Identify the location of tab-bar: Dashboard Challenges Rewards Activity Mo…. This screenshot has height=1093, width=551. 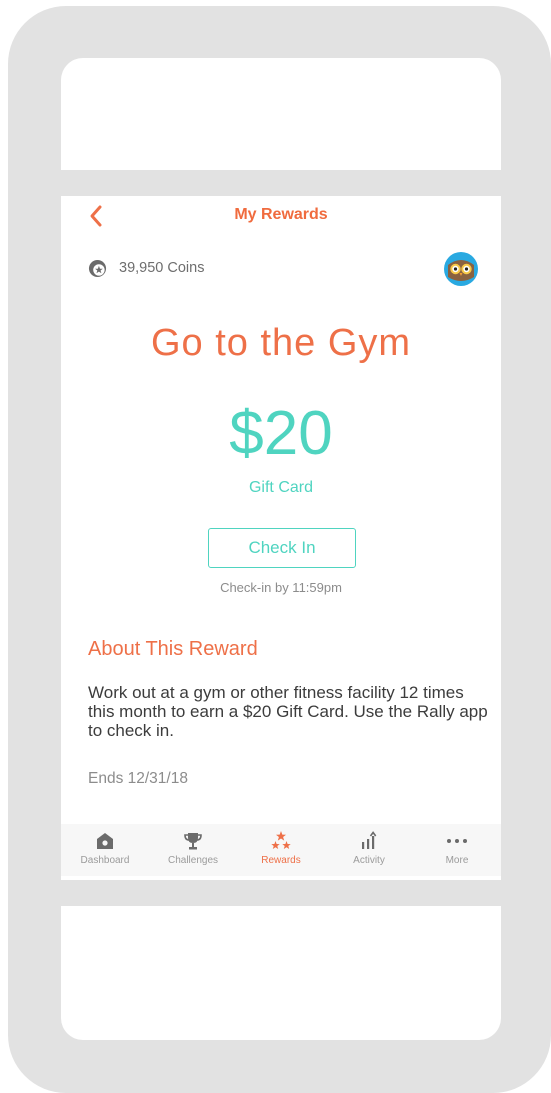
(281, 850).